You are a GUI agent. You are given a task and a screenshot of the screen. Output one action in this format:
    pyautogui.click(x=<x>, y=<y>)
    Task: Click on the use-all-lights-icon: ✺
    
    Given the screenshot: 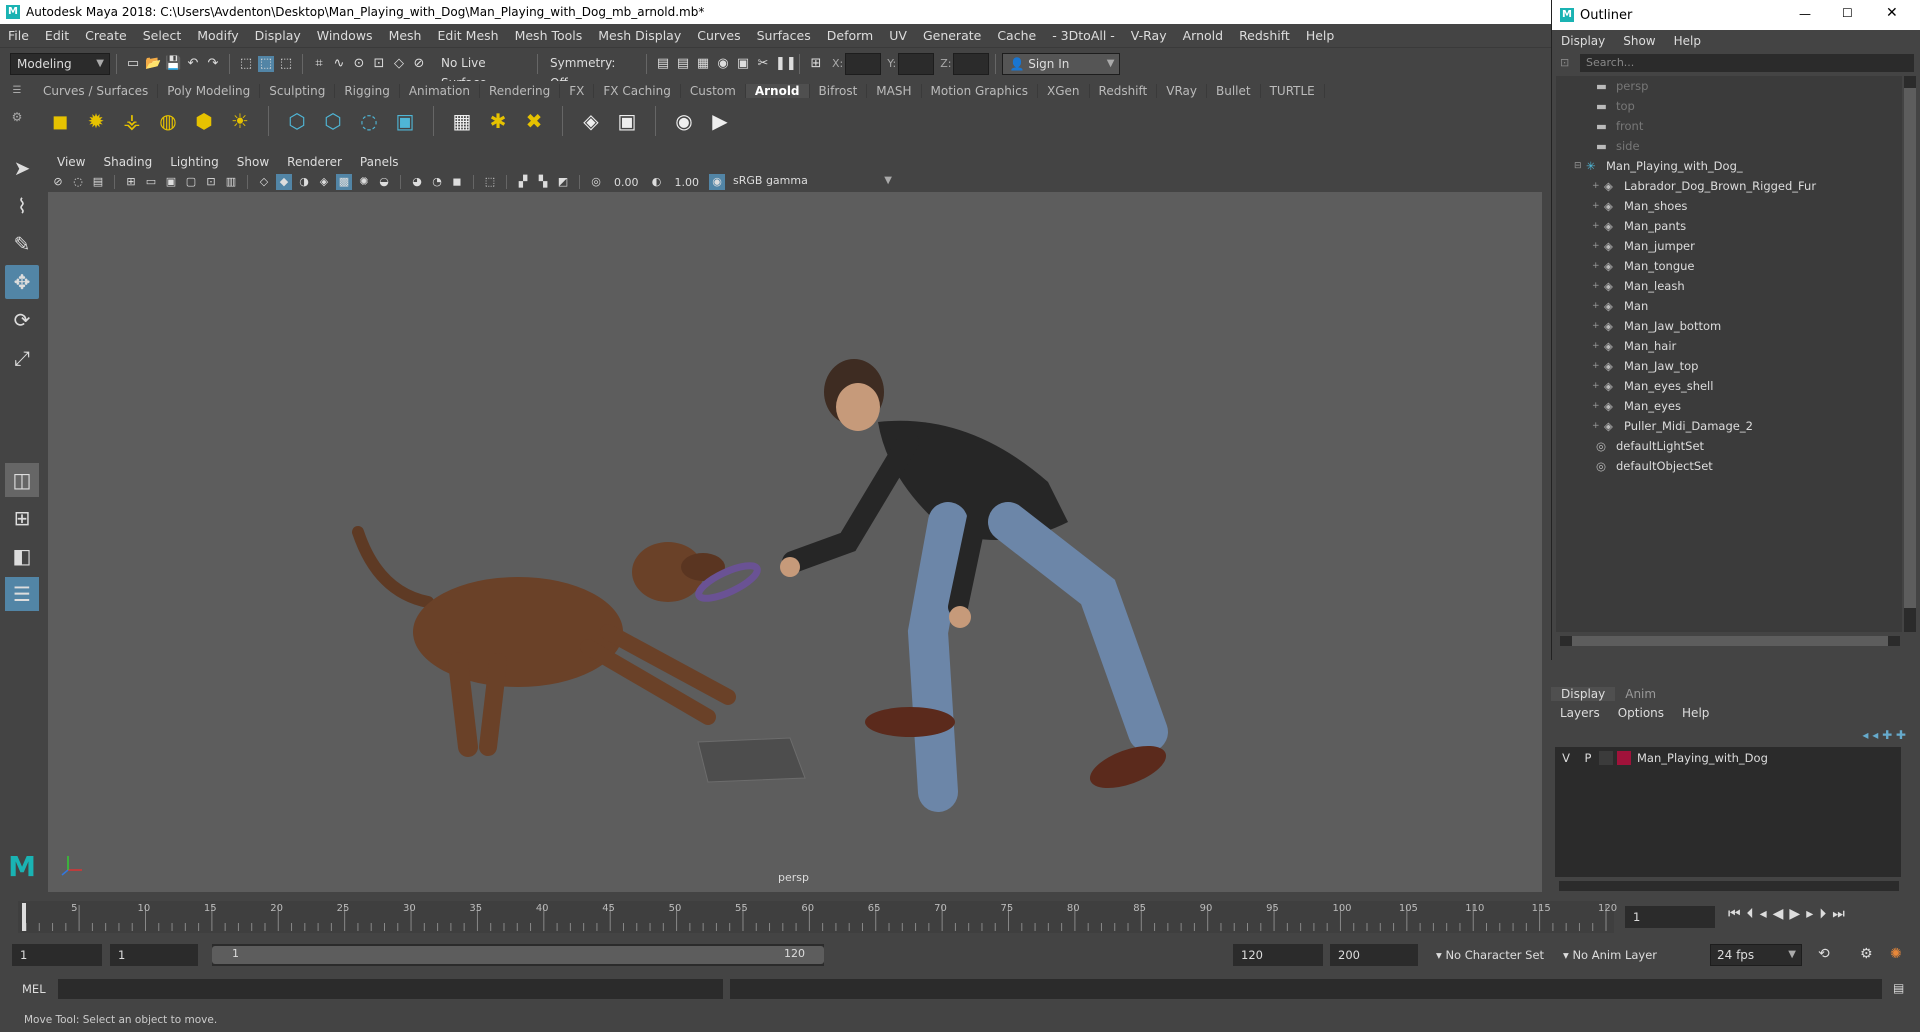 What is the action you would take?
    pyautogui.click(x=364, y=182)
    